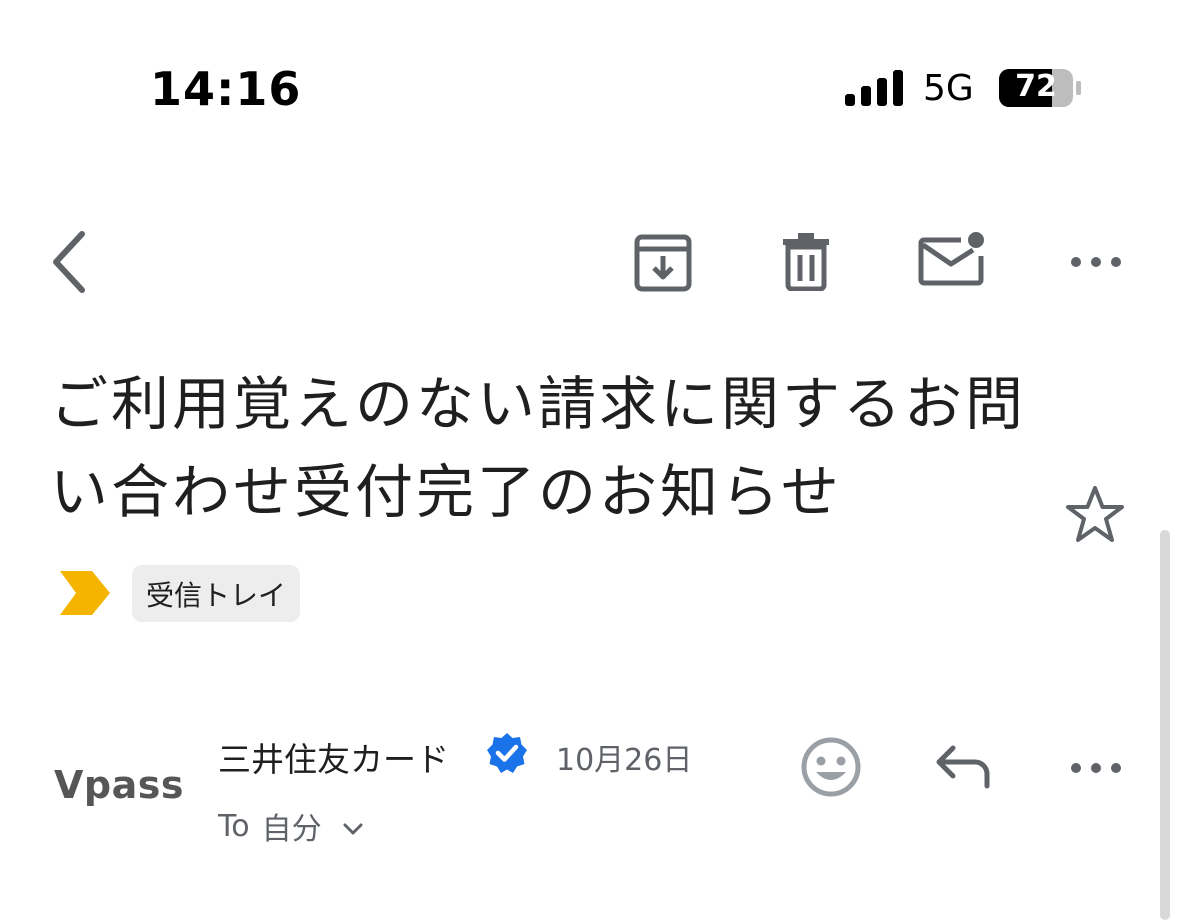 The width and height of the screenshot is (1179, 920). What do you see at coordinates (1036, 86) in the screenshot?
I see `battery-level: 72` at bounding box center [1036, 86].